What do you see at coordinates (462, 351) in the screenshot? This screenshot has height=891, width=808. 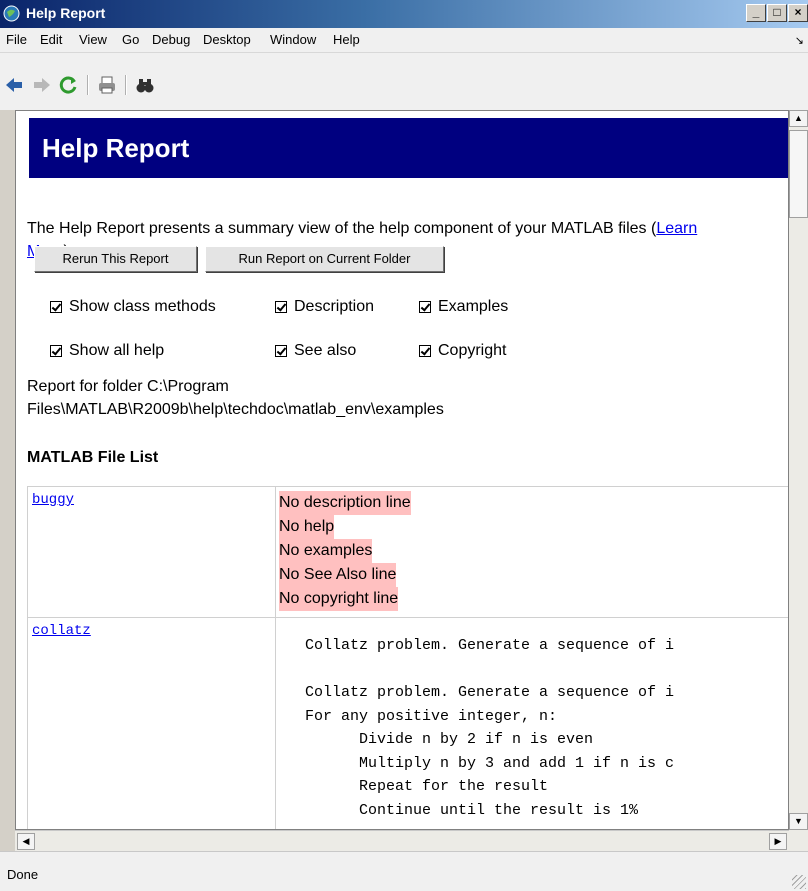 I see `copyright-checkbox: Copyright` at bounding box center [462, 351].